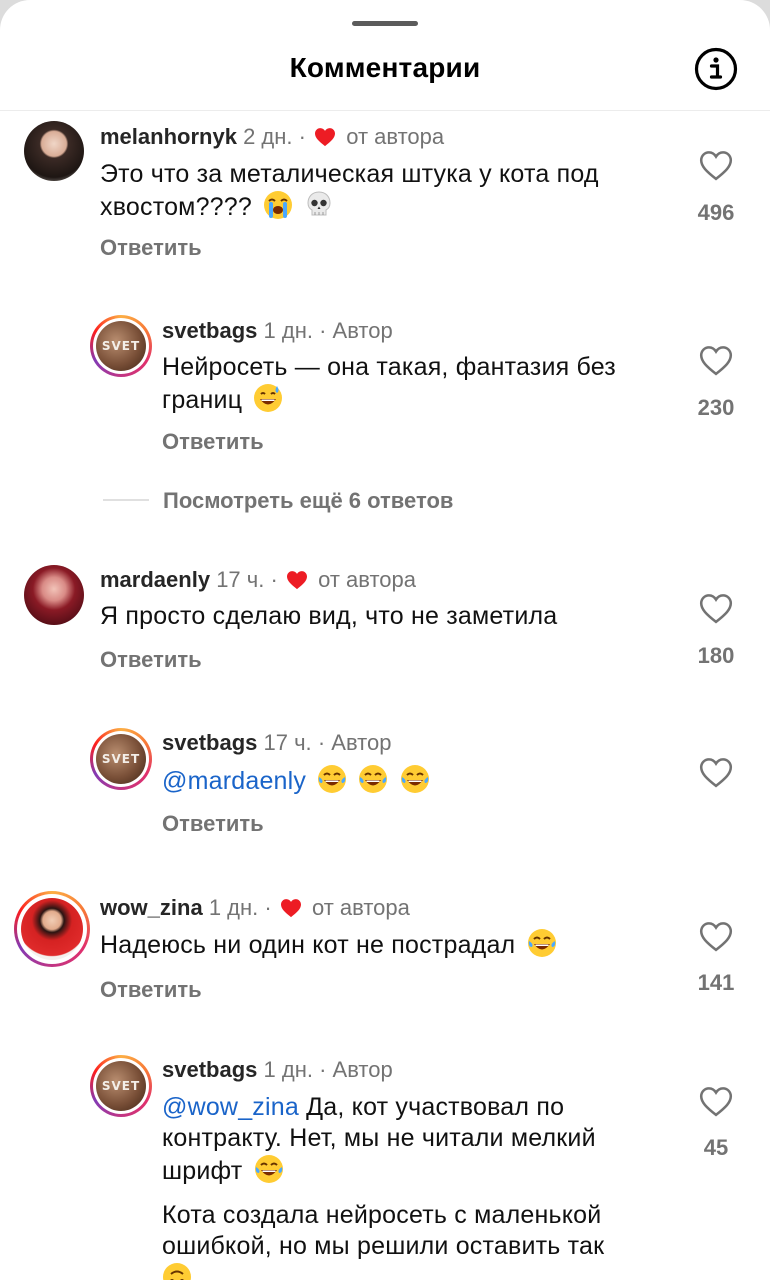  Describe the element at coordinates (716, 69) in the screenshot. I see `info-icon` at that location.